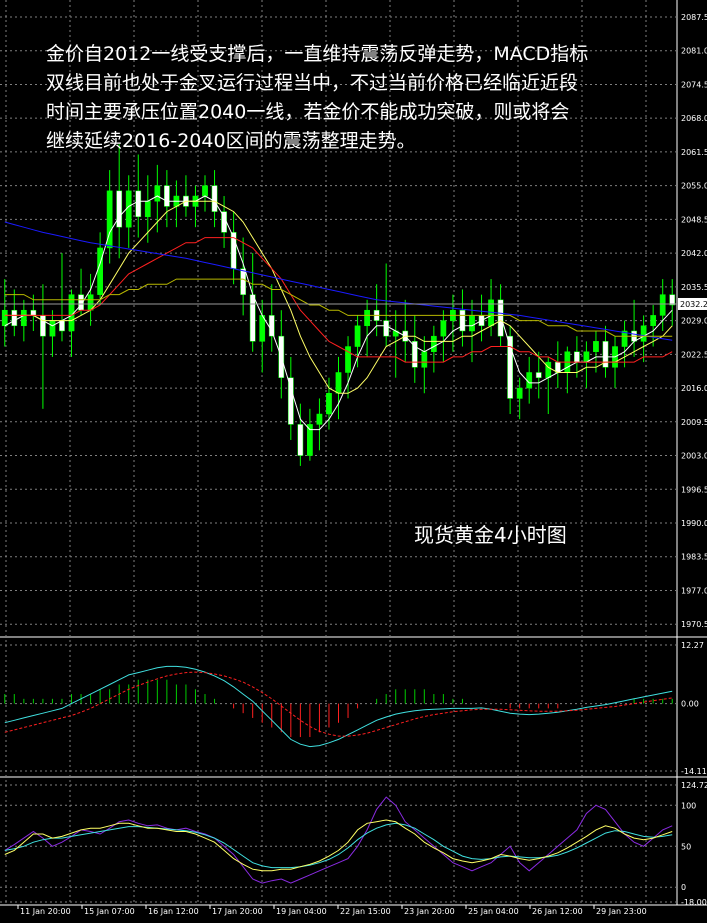 This screenshot has height=923, width=707. I want to click on x-tick-label: 22 Jan 15:00, so click(365, 911).